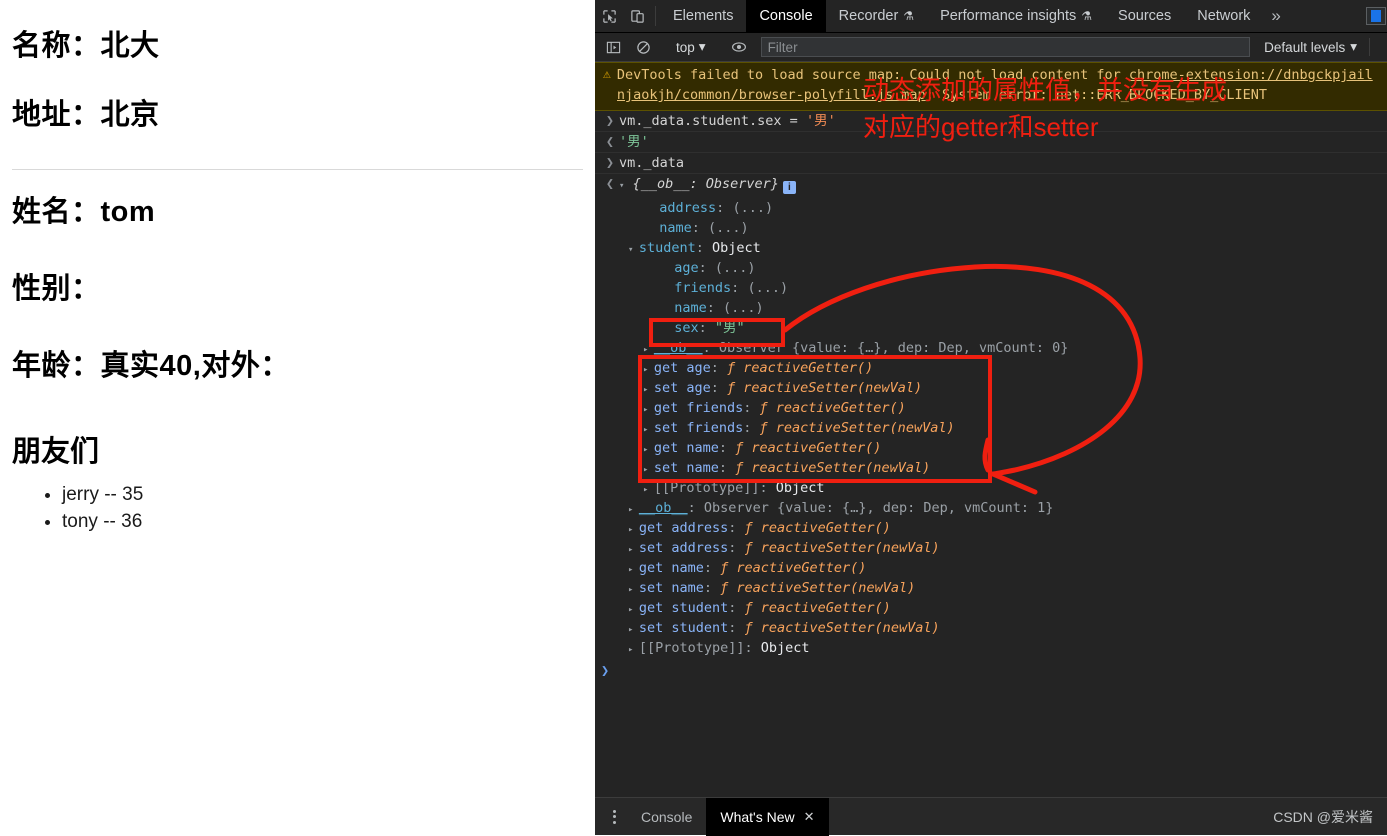 Image resolution: width=1387 pixels, height=836 pixels. I want to click on object-root-text: {__ob__: Observer}, so click(705, 183).